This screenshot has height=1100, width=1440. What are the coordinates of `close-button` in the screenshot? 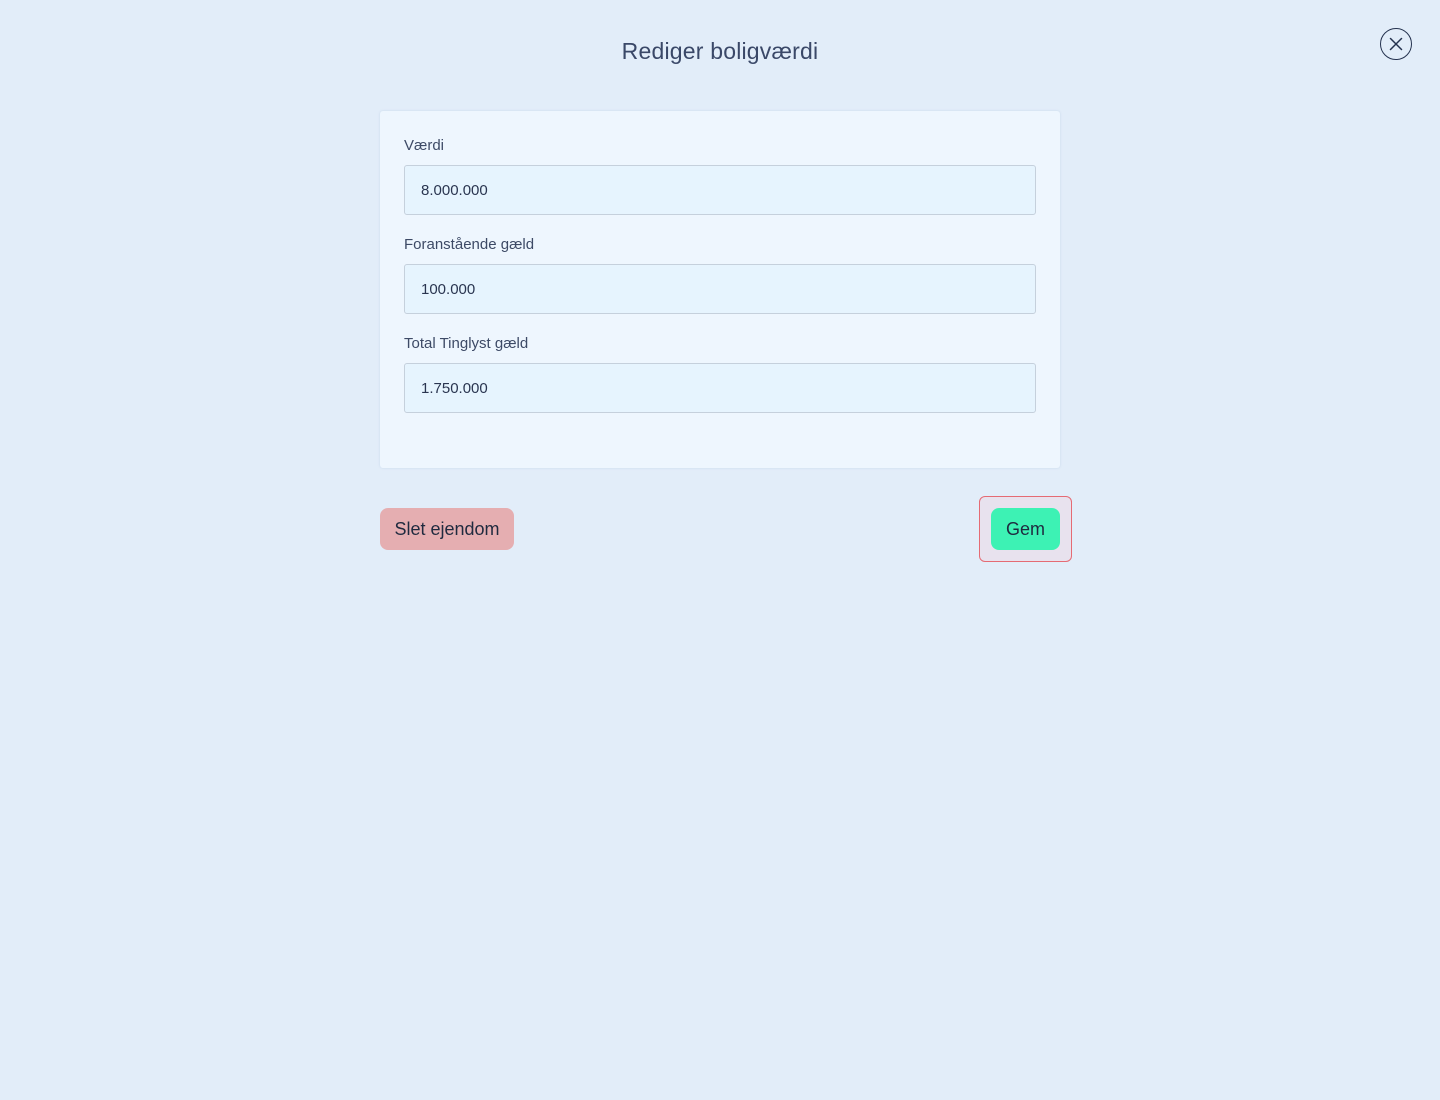 It's located at (1396, 44).